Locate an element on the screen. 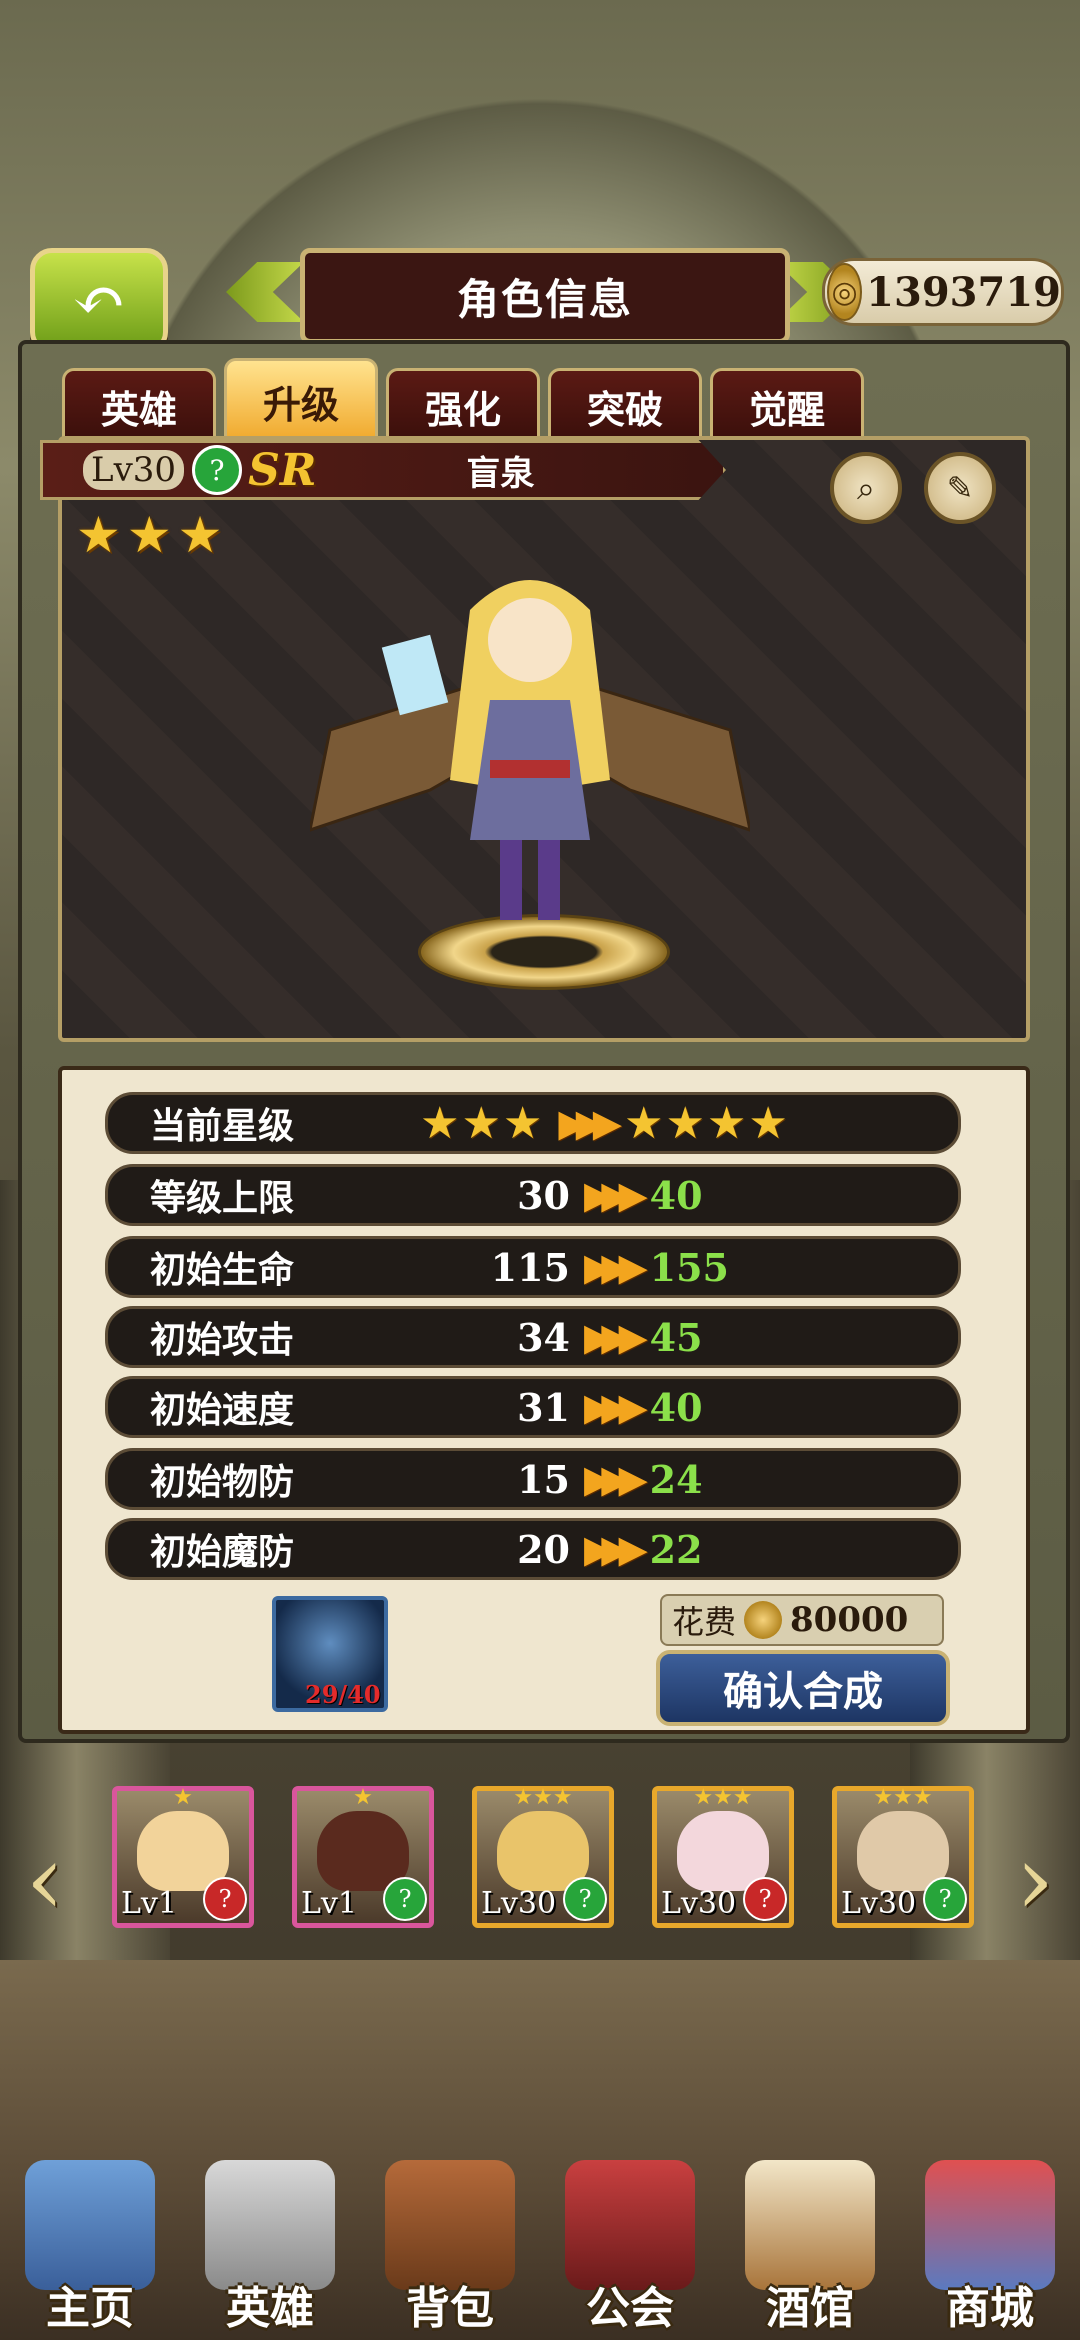 The width and height of the screenshot is (1080, 2340). stat-next: 22 is located at coordinates (676, 1549).